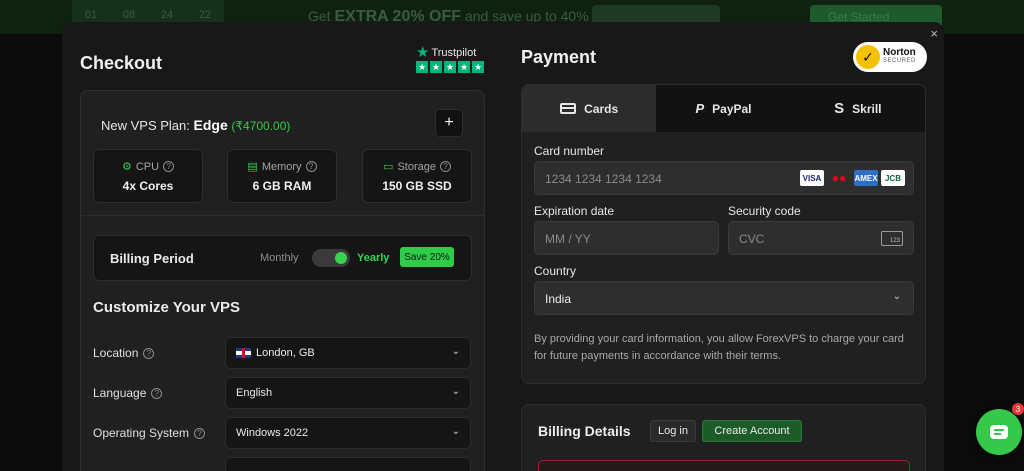  Describe the element at coordinates (285, 353) in the screenshot. I see `location-value: London, GB` at that location.